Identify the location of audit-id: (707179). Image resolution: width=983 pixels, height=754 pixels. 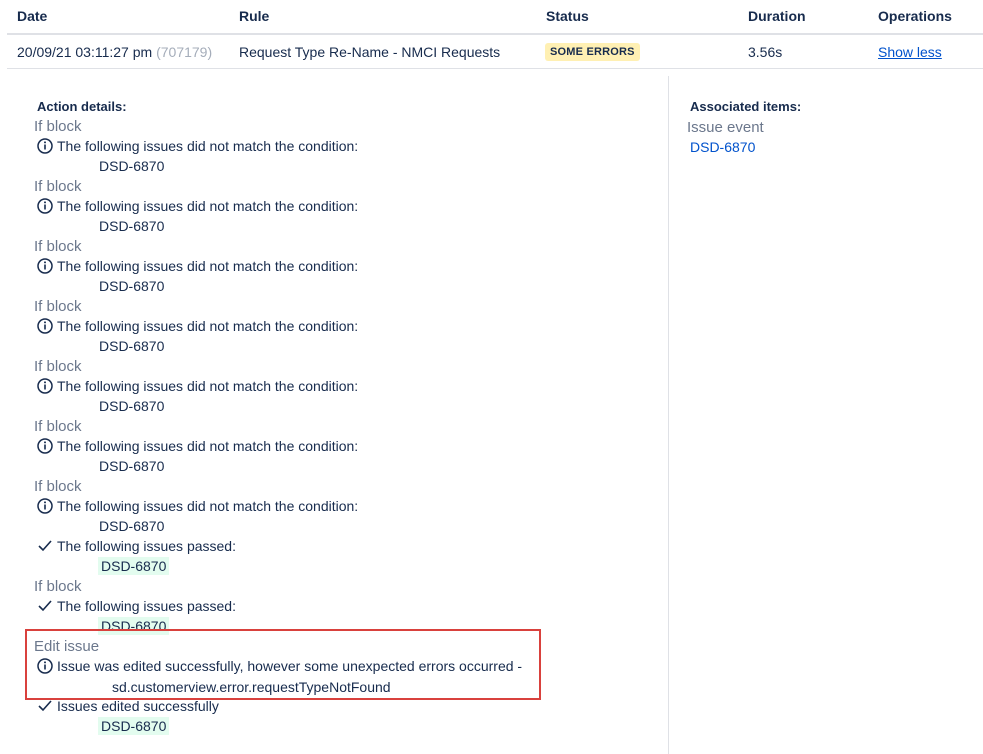
(184, 52).